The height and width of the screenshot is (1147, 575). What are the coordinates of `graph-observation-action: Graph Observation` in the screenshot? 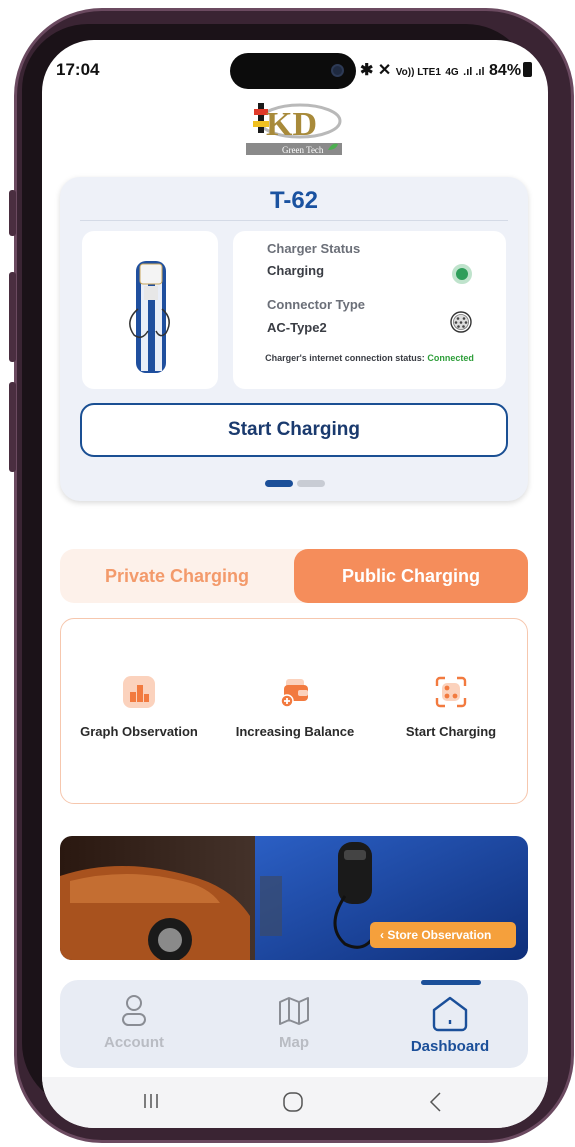 It's located at (139, 707).